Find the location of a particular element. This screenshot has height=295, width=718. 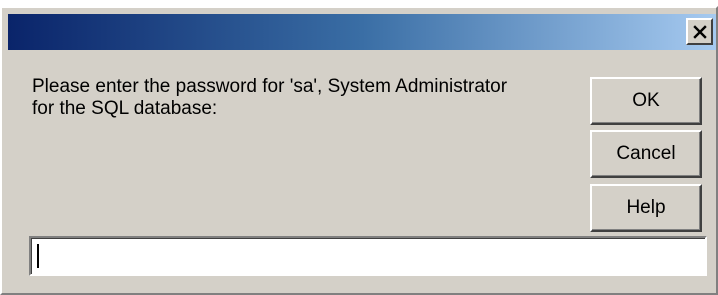

password-input is located at coordinates (368, 256).